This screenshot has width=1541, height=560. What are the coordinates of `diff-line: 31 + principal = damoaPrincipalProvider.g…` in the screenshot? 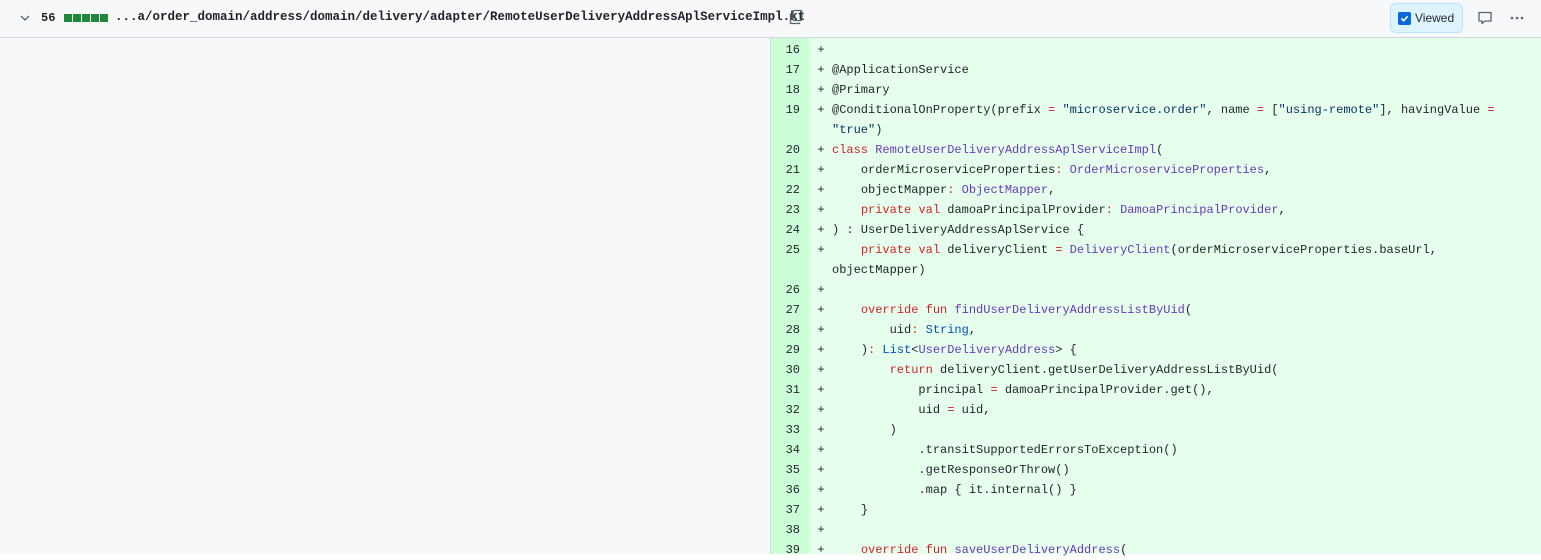 It's located at (1156, 390).